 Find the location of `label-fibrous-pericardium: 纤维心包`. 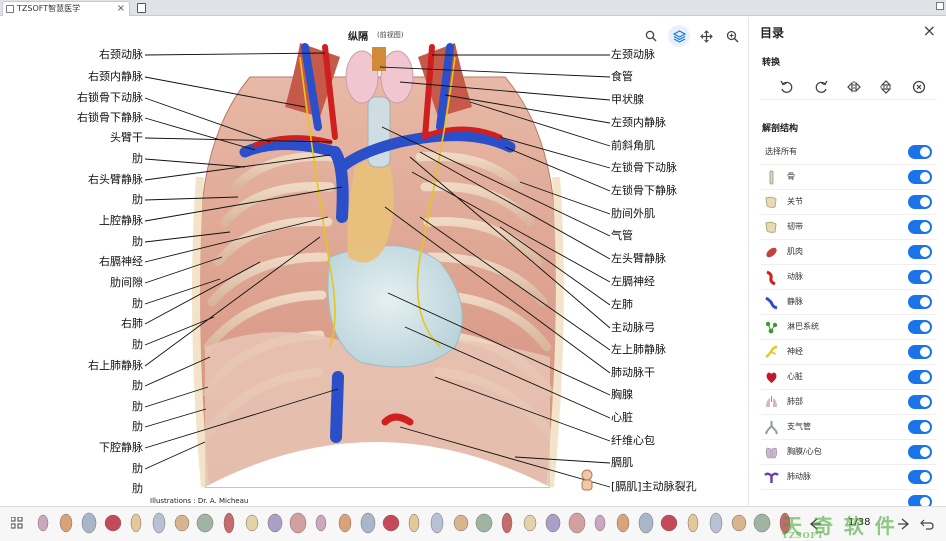

label-fibrous-pericardium: 纤维心包 is located at coordinates (633, 441).